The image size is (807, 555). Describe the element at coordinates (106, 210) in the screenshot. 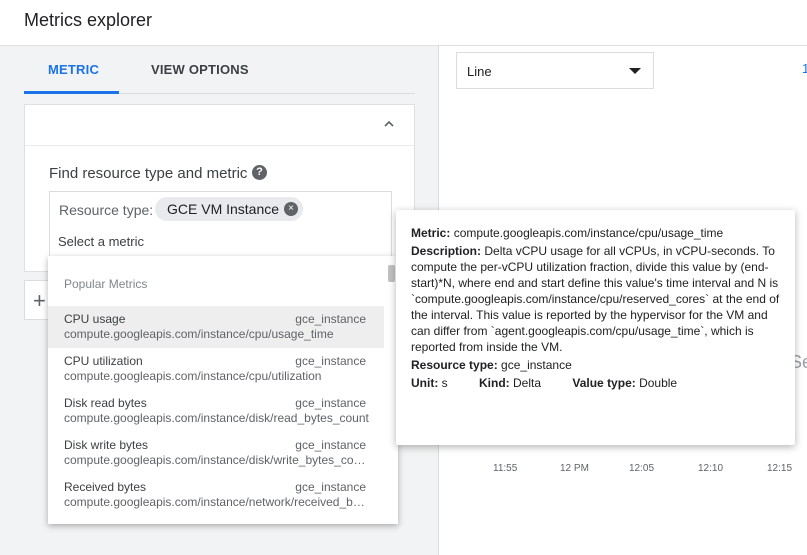

I see `resource-type-label: Resource type:` at that location.